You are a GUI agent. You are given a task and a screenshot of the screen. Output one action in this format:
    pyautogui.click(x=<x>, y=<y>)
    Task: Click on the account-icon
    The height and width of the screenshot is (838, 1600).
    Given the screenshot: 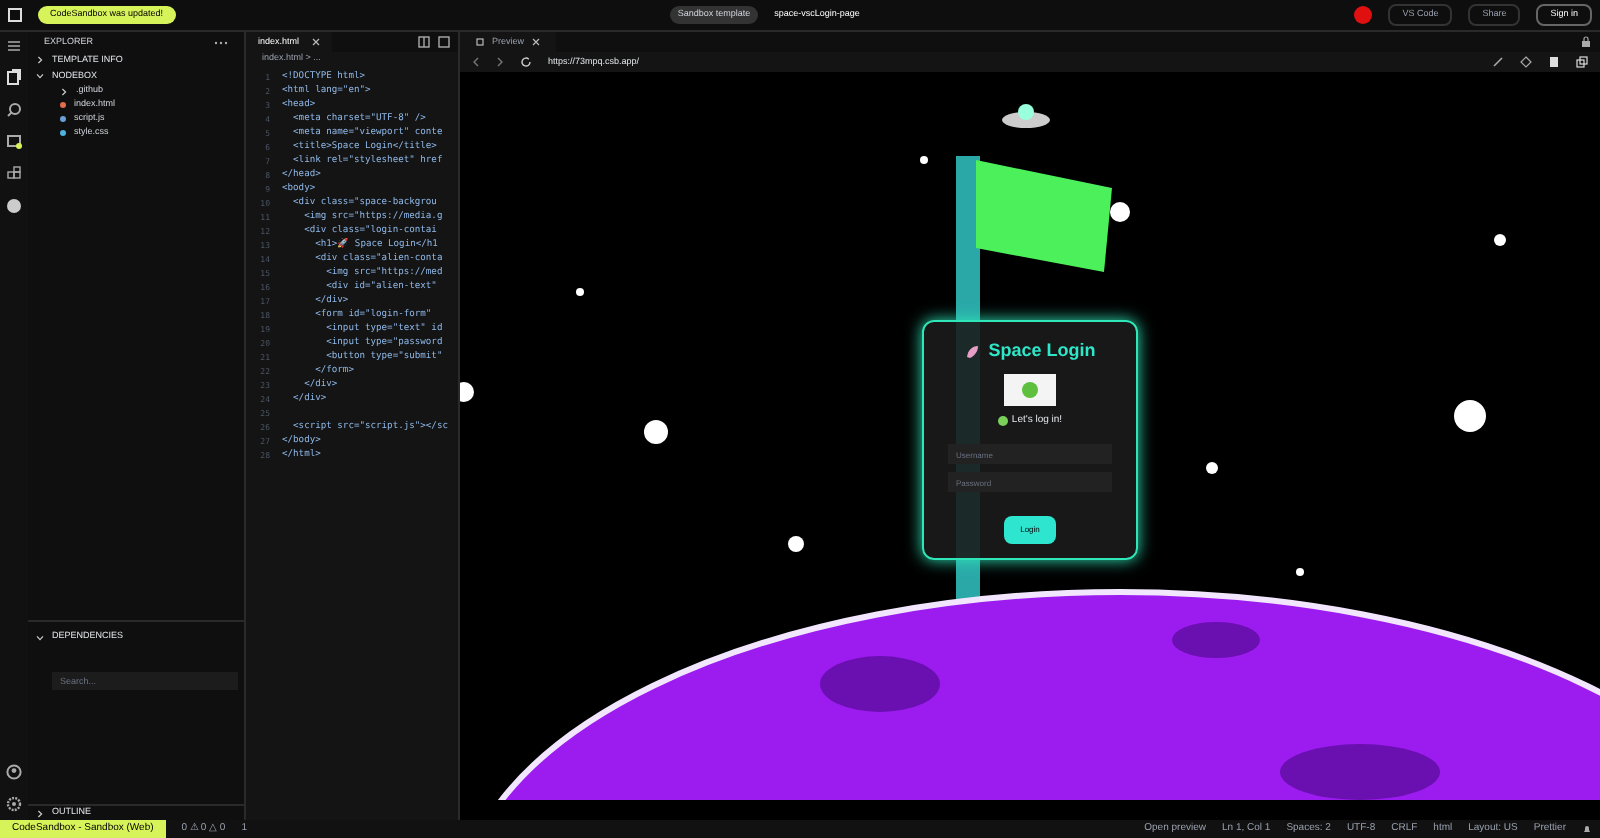 What is the action you would take?
    pyautogui.click(x=14, y=772)
    